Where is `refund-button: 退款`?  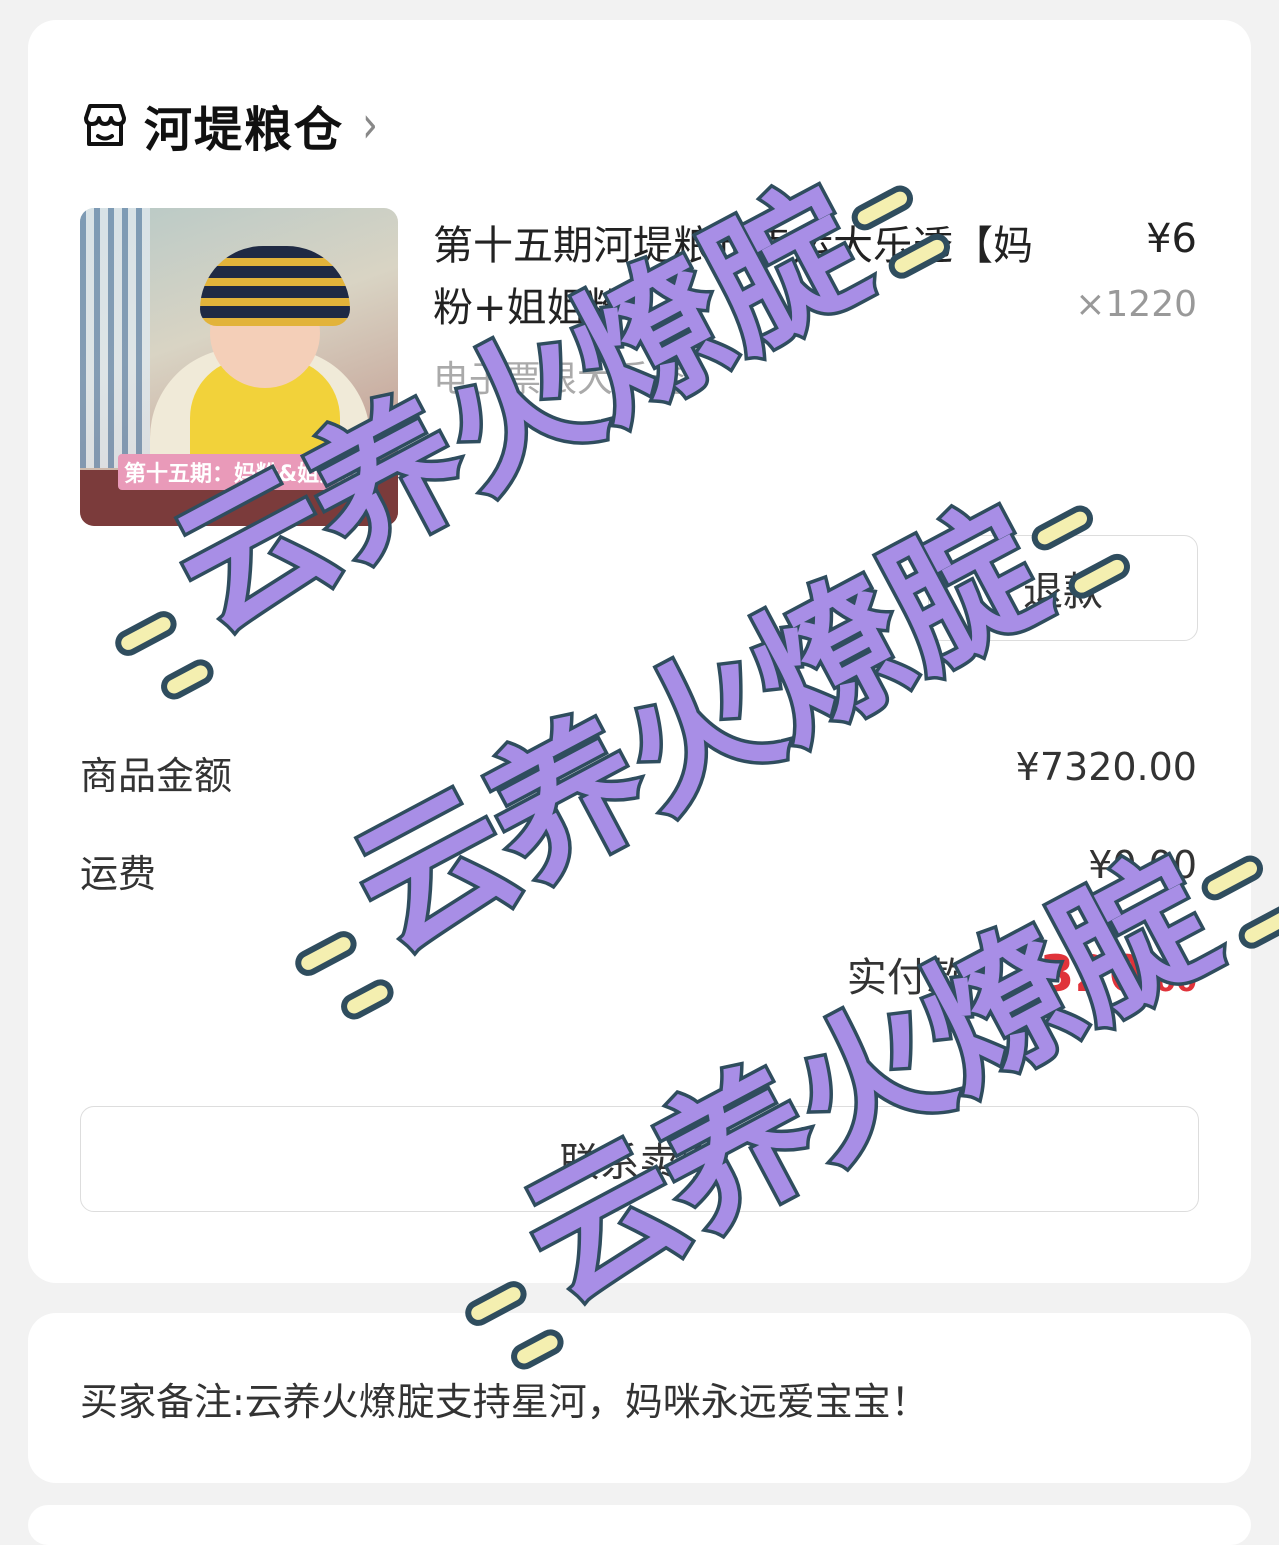
refund-button: 退款 is located at coordinates (1063, 588).